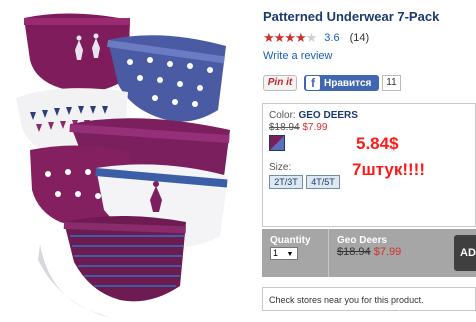 This screenshot has width=476, height=322. What do you see at coordinates (297, 56) in the screenshot?
I see `write-review-link: Write a review` at bounding box center [297, 56].